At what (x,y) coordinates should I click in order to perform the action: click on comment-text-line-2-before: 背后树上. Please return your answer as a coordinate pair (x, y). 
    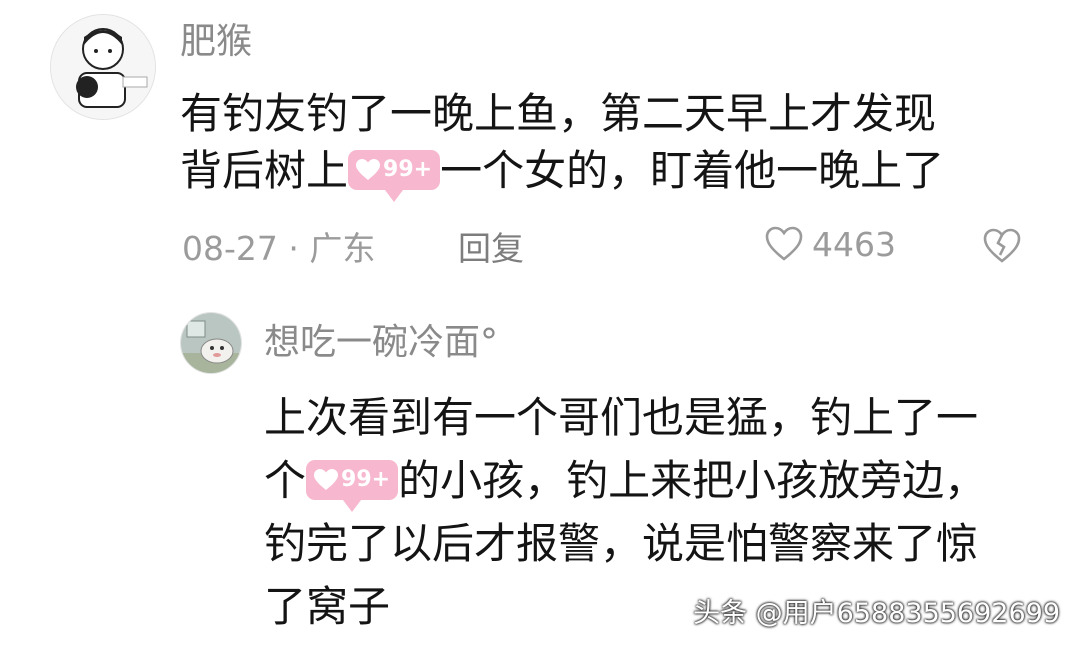
    Looking at the image, I should click on (264, 170).